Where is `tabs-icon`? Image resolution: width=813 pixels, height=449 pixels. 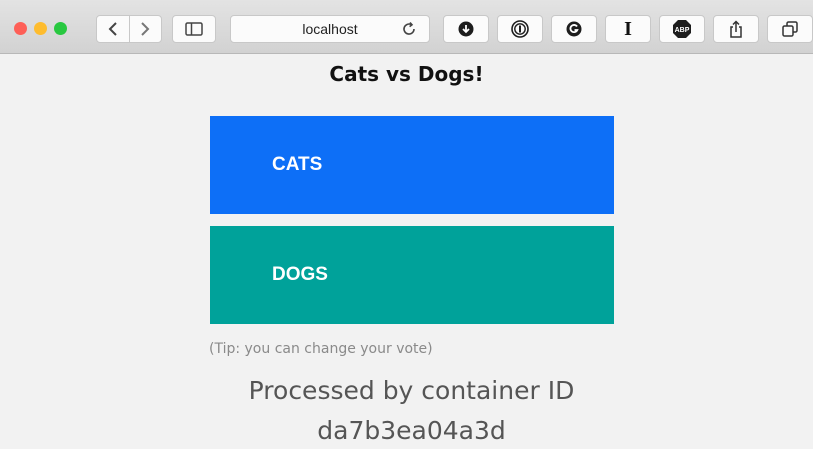 tabs-icon is located at coordinates (790, 29).